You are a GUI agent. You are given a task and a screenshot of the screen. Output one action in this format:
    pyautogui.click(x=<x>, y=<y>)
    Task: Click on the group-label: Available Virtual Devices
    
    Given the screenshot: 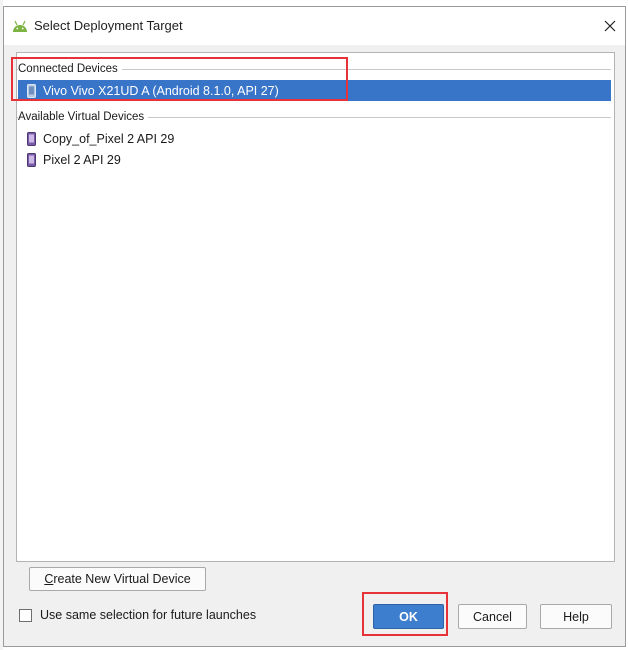 What is the action you would take?
    pyautogui.click(x=83, y=117)
    